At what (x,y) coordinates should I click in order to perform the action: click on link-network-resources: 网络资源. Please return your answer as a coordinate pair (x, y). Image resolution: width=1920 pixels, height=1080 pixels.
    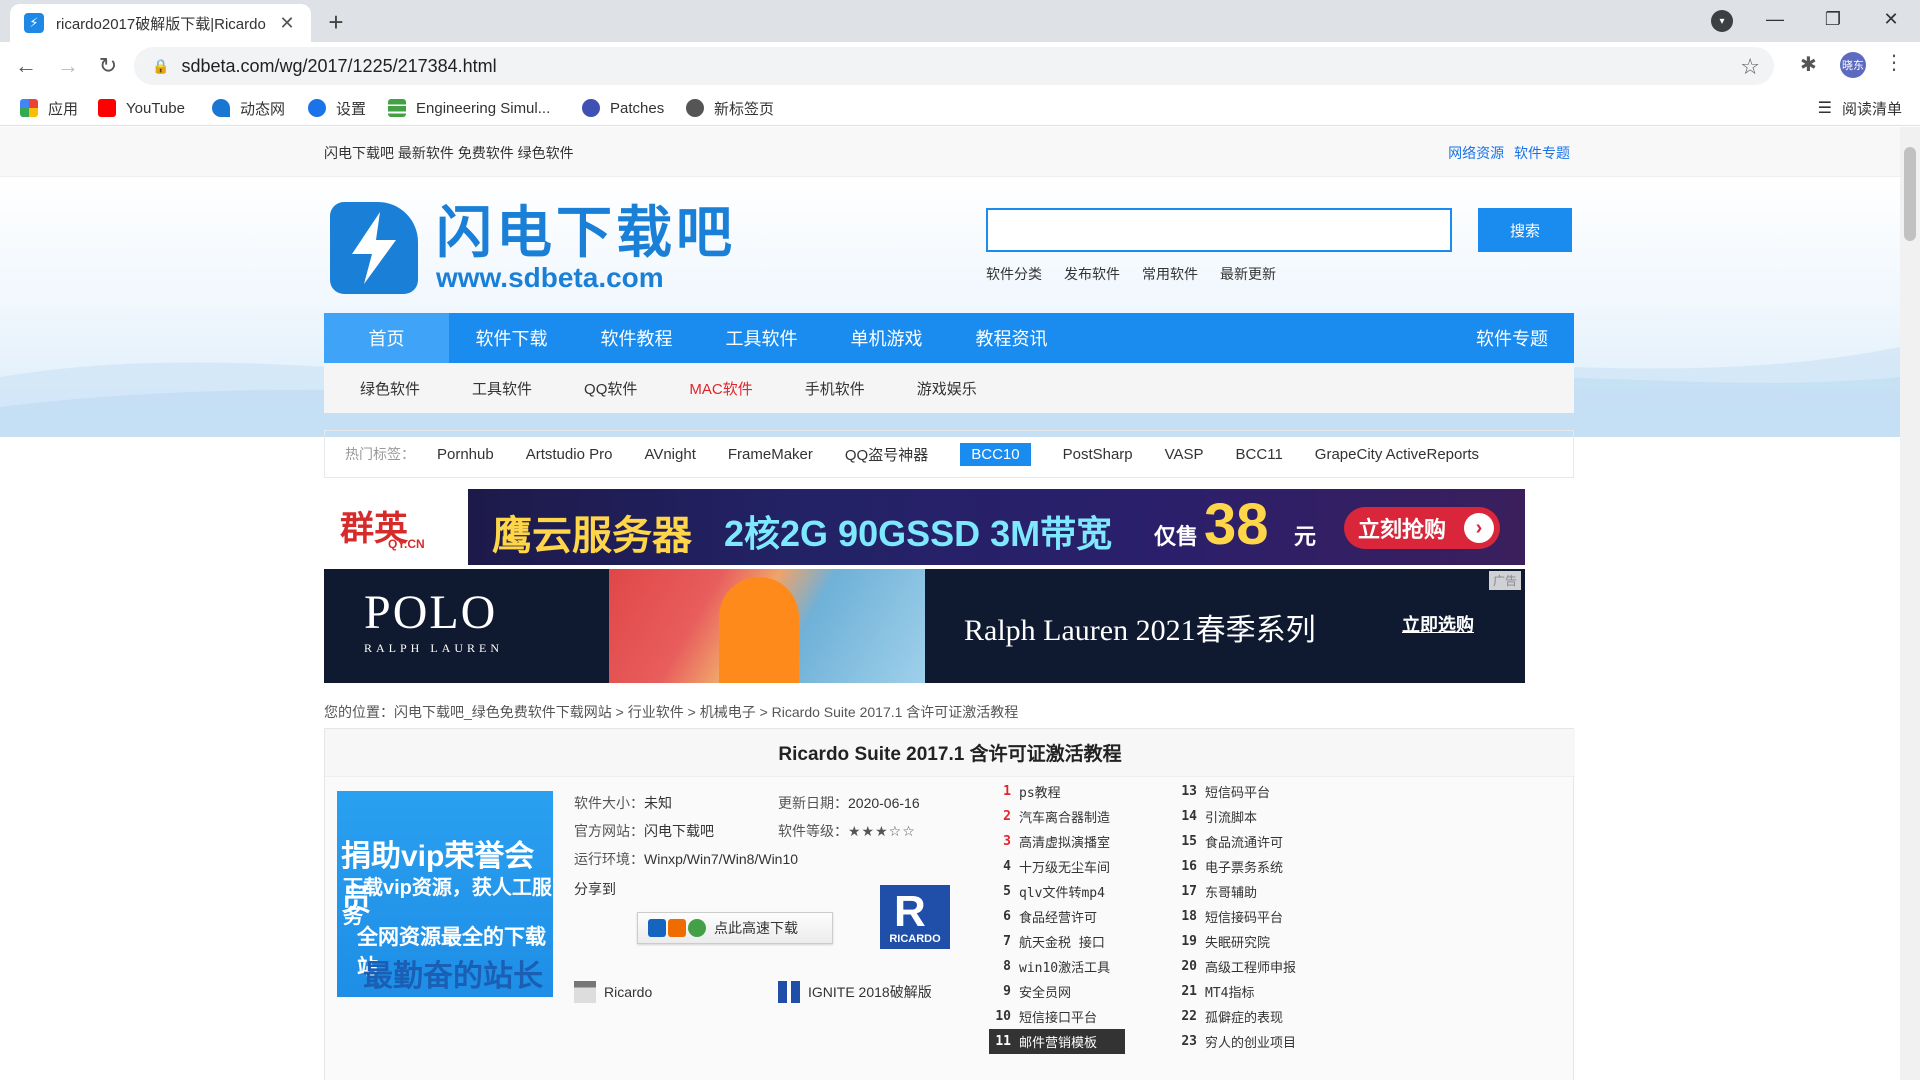
    Looking at the image, I should click on (1476, 153).